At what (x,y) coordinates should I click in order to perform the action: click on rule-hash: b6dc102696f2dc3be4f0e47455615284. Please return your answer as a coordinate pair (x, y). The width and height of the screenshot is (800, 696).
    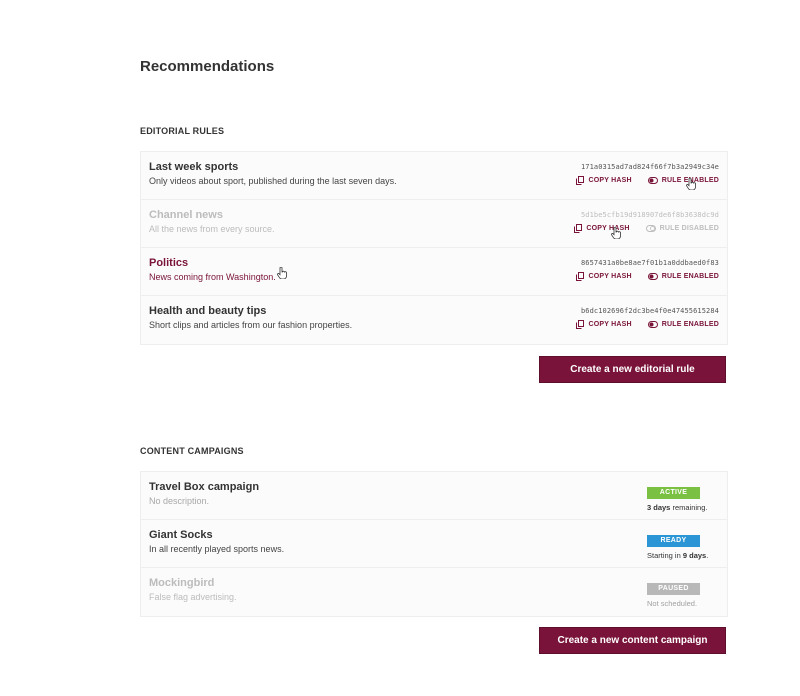
    Looking at the image, I should click on (649, 311).